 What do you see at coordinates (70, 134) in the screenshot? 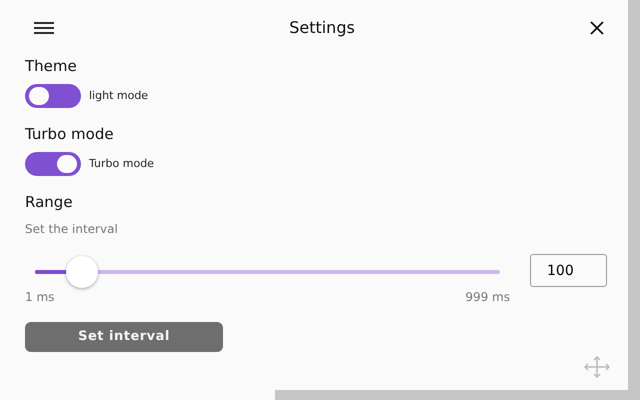
I see `section-heading: Turbo mode` at bounding box center [70, 134].